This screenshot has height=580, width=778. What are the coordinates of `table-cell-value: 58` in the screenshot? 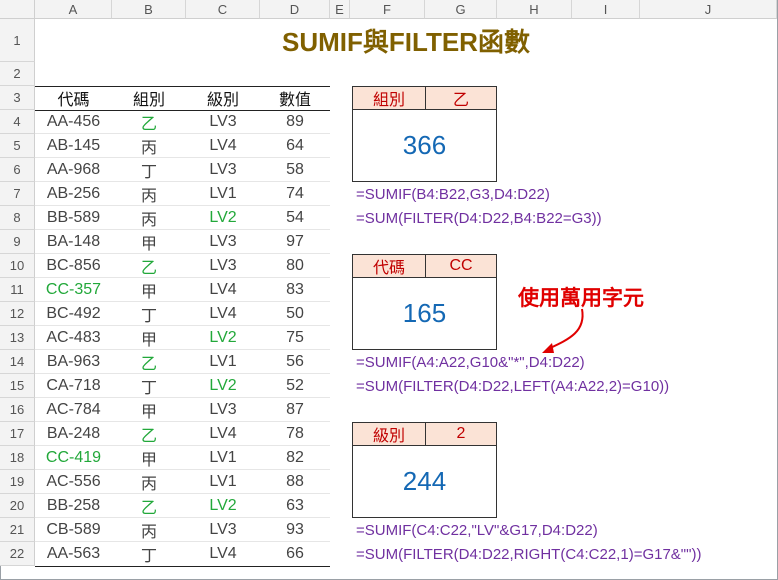 It's located at (295, 170).